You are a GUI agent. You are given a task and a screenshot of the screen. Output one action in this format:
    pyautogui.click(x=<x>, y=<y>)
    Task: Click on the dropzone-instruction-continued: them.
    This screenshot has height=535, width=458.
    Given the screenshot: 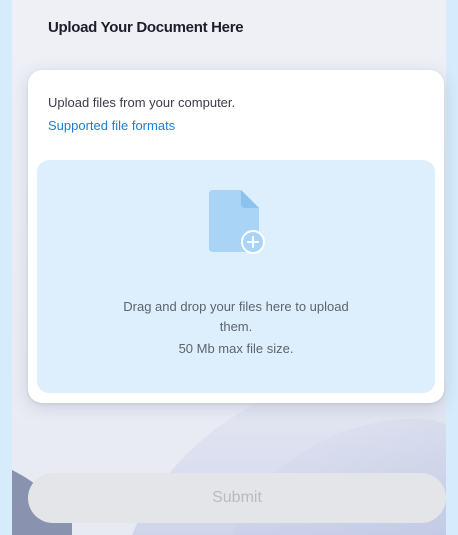 What is the action you would take?
    pyautogui.click(x=236, y=326)
    